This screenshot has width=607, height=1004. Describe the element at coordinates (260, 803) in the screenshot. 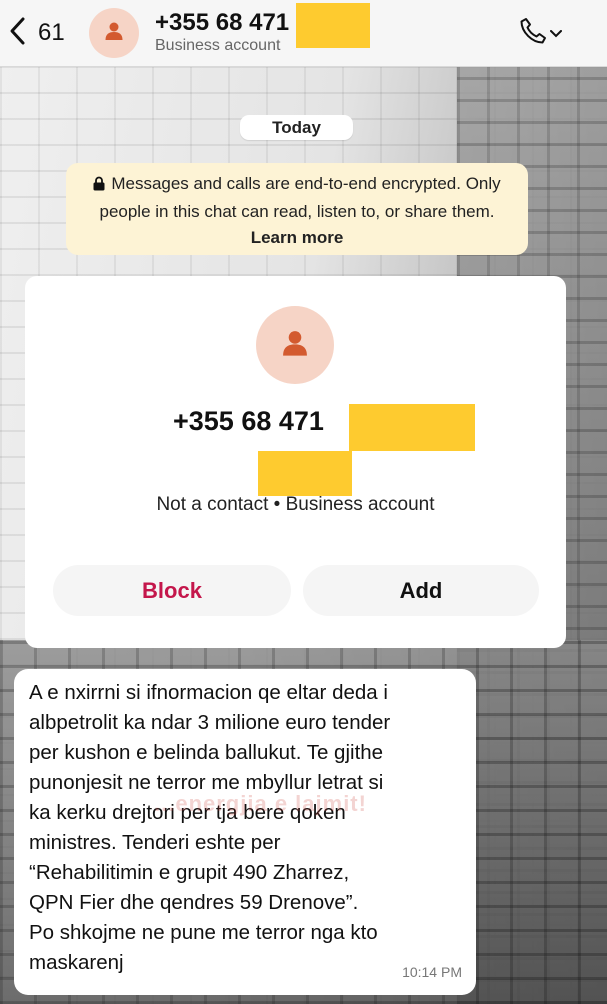

I see `watermark: ...energjia e lajmit!` at that location.